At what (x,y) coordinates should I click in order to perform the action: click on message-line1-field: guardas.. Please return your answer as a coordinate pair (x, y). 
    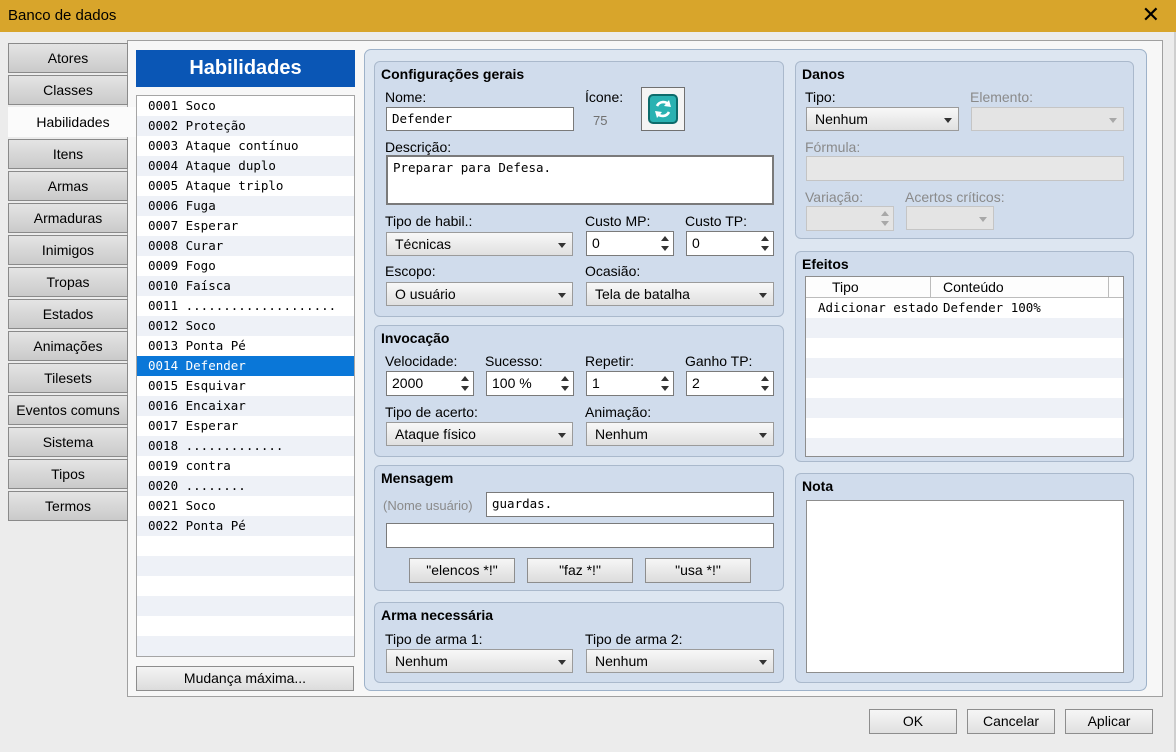
    Looking at the image, I should click on (630, 504).